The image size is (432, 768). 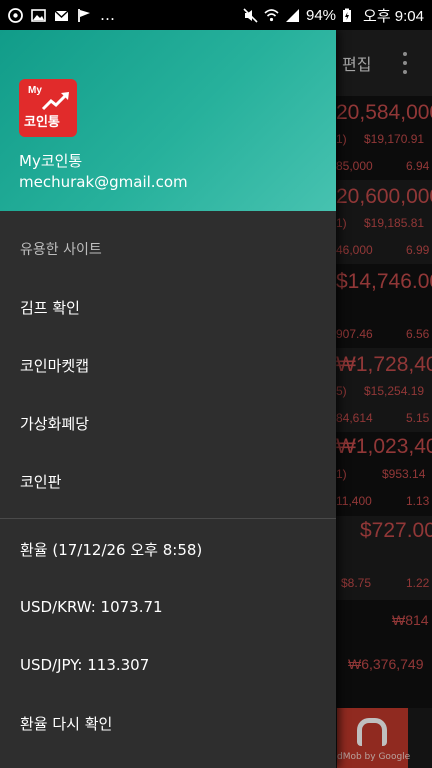 I want to click on app-name: My코인통, so click(x=51, y=161).